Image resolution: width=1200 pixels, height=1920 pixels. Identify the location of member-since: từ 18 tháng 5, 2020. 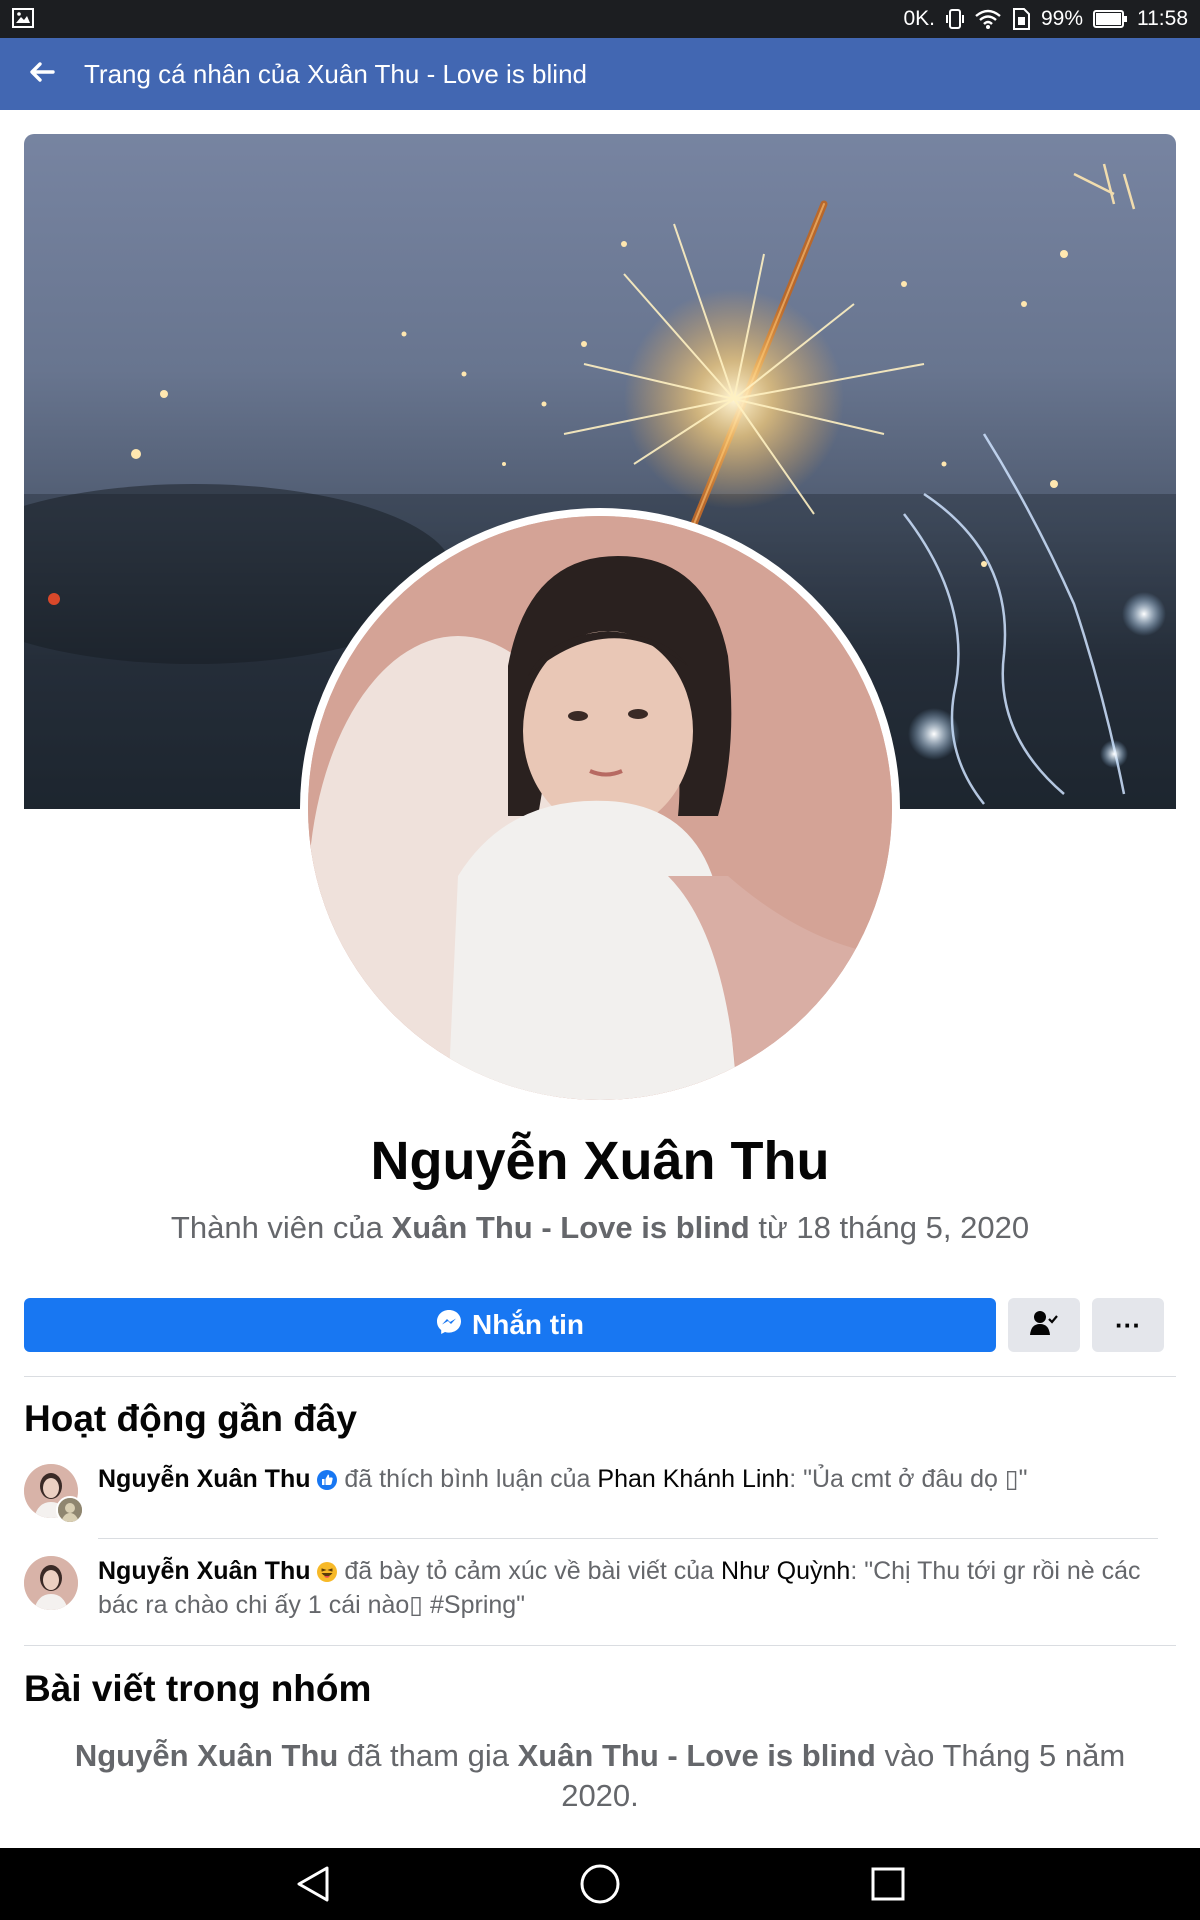
(894, 1227).